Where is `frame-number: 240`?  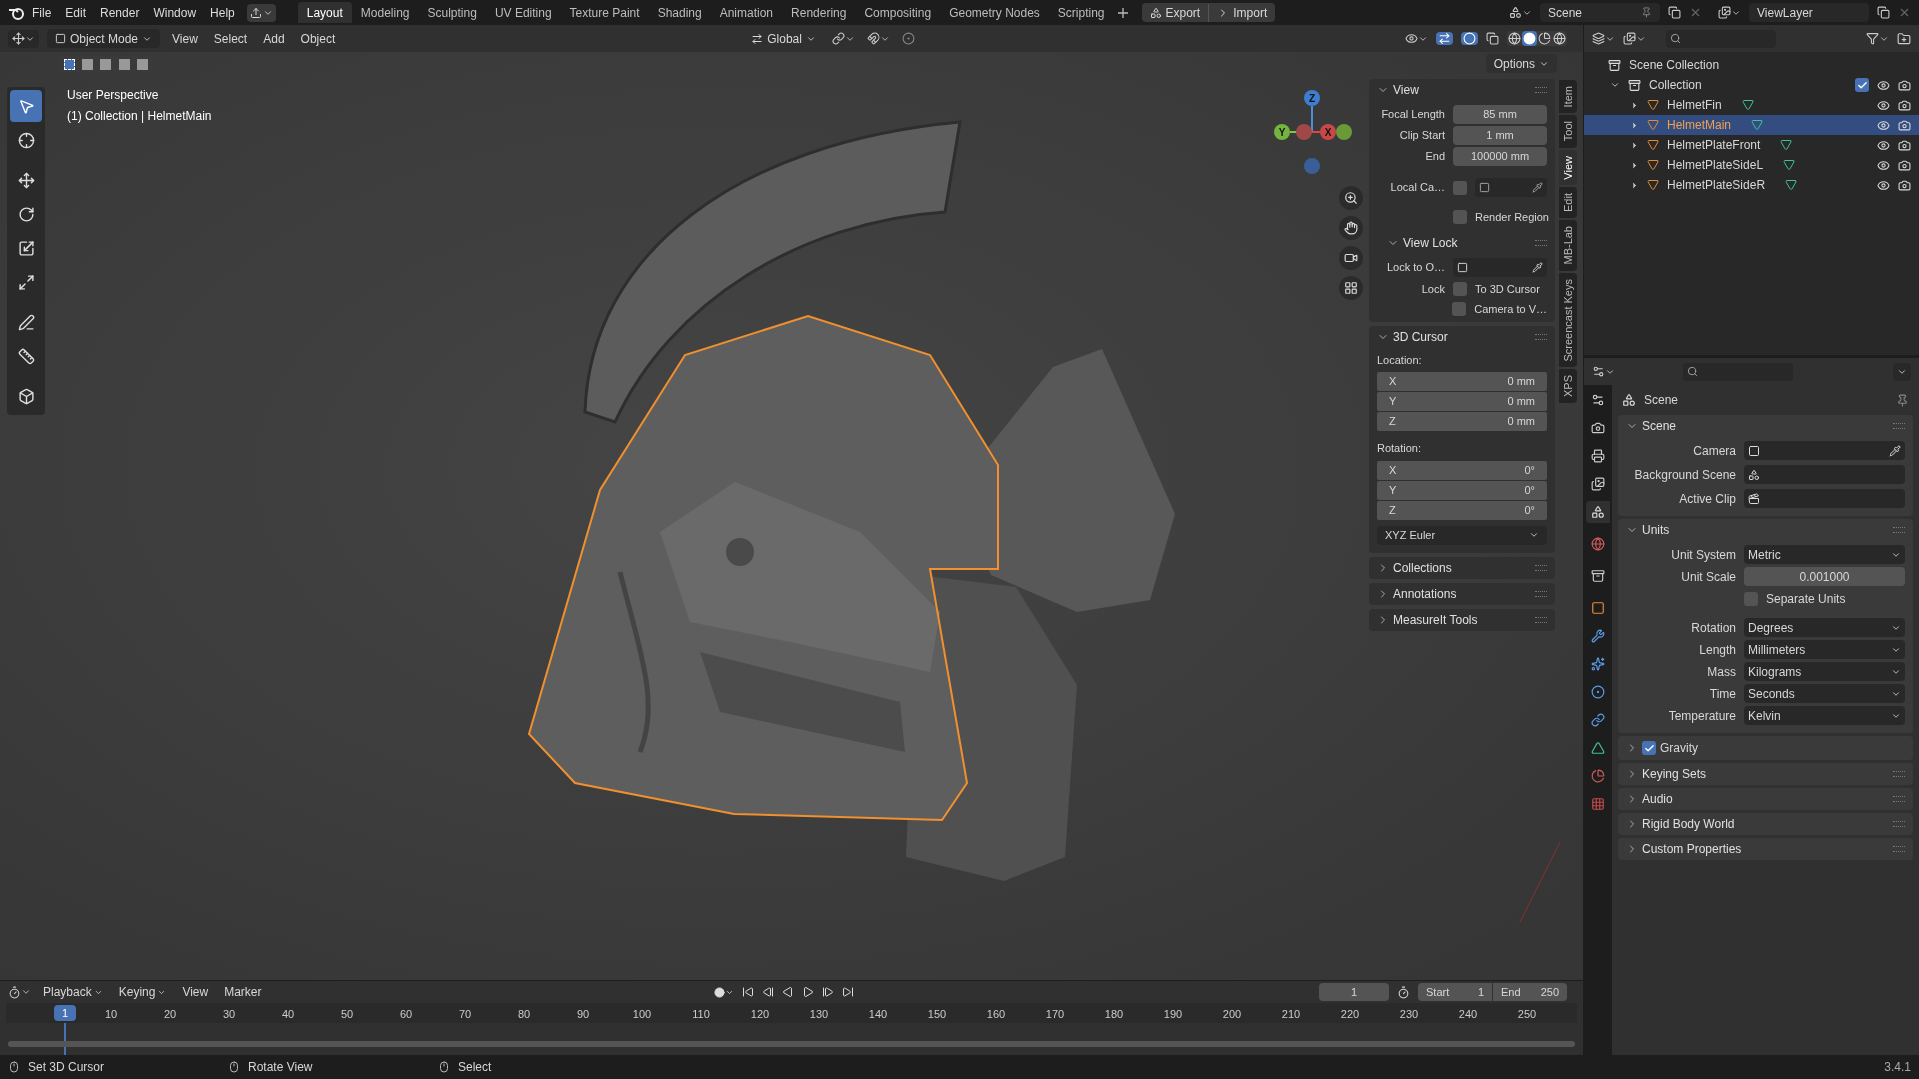
frame-number: 240 is located at coordinates (1468, 1014).